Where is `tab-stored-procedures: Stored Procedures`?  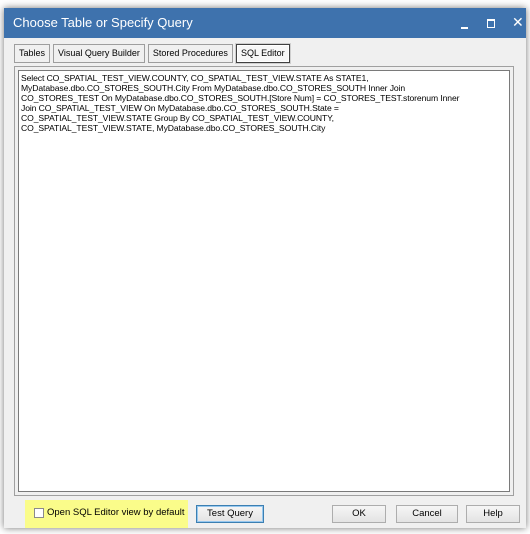
tab-stored-procedures: Stored Procedures is located at coordinates (190, 53).